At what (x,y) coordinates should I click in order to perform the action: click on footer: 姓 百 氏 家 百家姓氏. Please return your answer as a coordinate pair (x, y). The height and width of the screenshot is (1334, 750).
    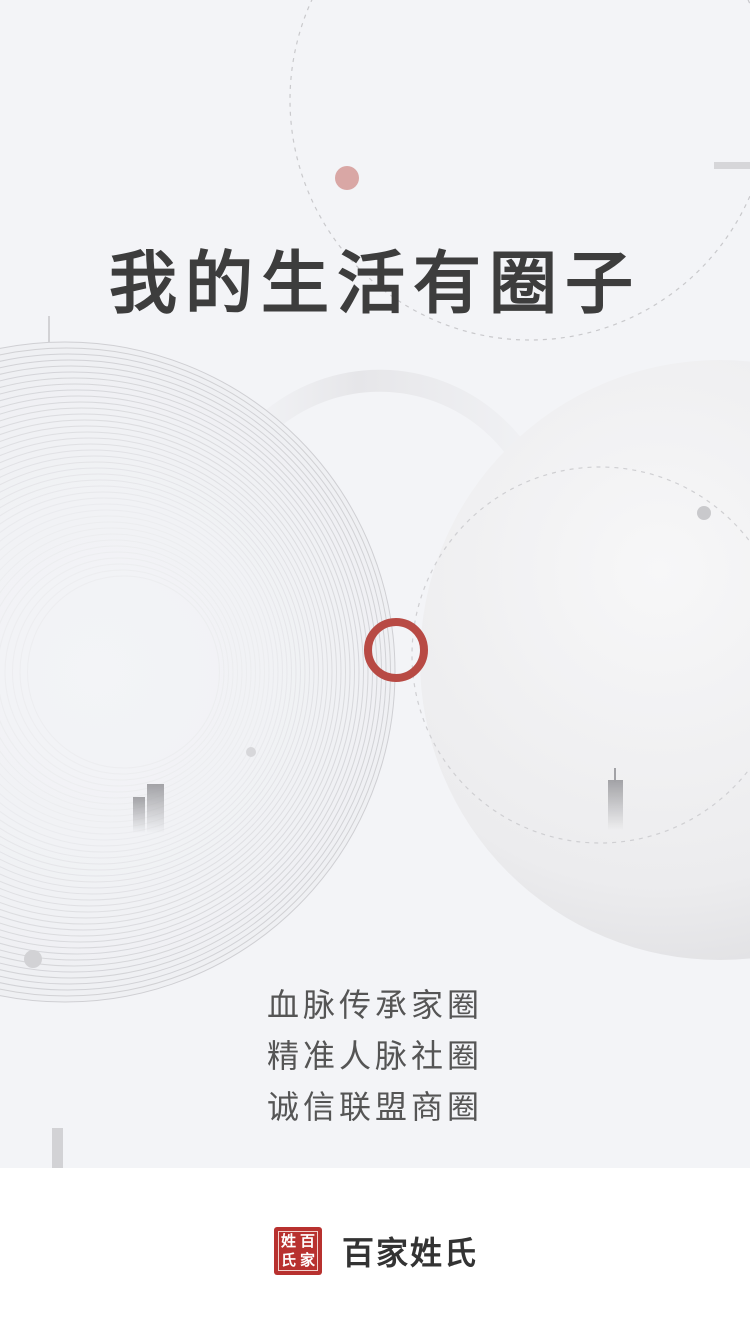
    Looking at the image, I should click on (375, 1251).